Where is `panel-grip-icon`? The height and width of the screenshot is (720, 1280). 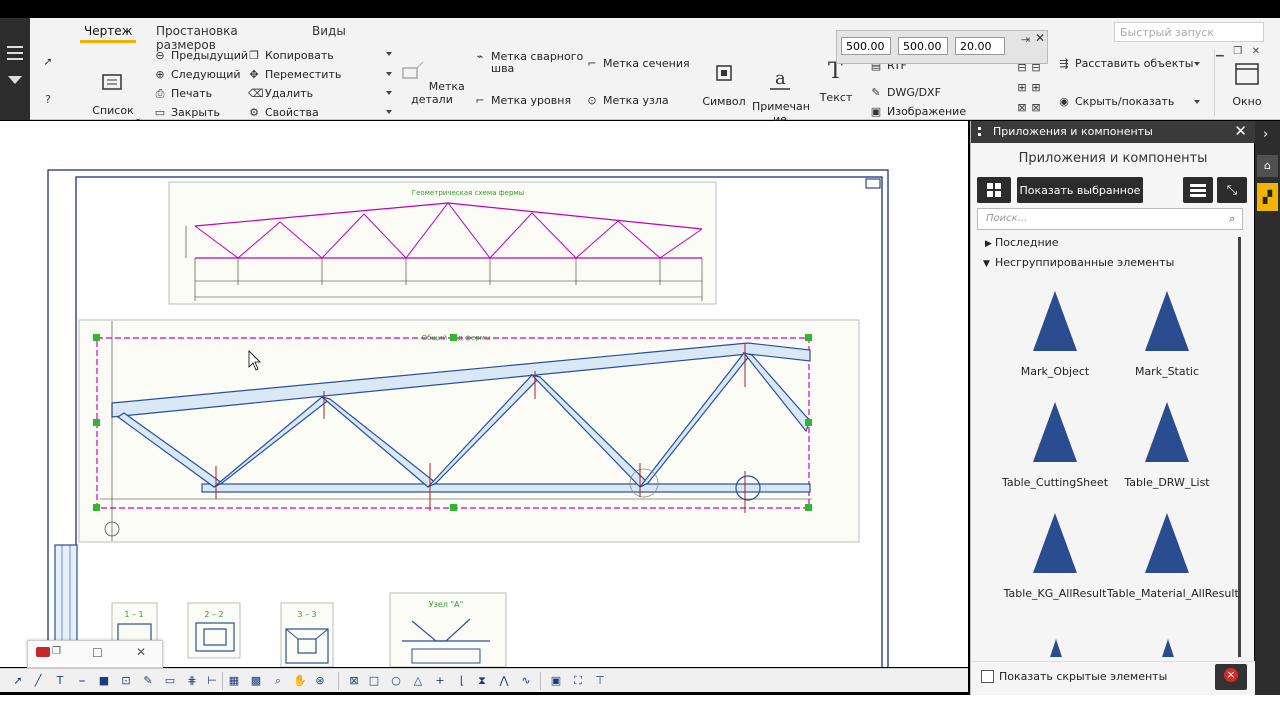 panel-grip-icon is located at coordinates (982, 131).